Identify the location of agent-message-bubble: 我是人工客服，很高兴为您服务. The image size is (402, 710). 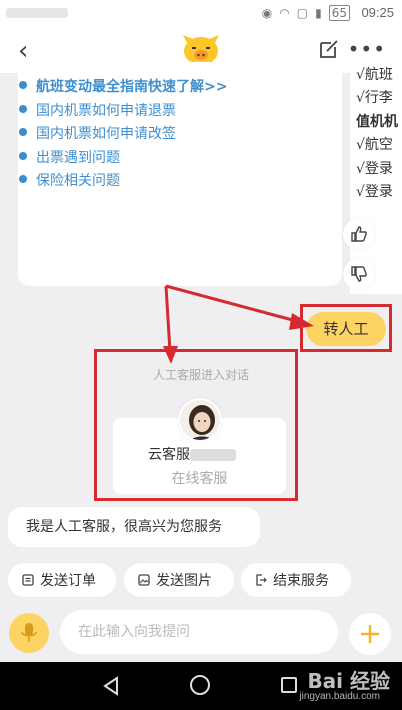
(134, 527).